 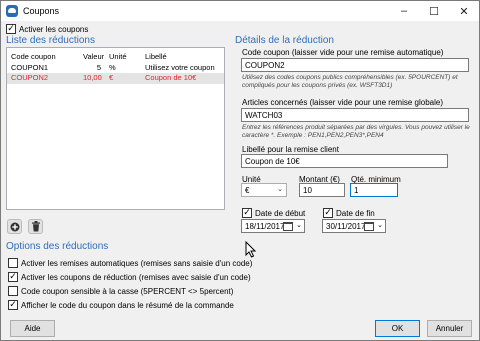 I want to click on add-discount-button, so click(x=14, y=226).